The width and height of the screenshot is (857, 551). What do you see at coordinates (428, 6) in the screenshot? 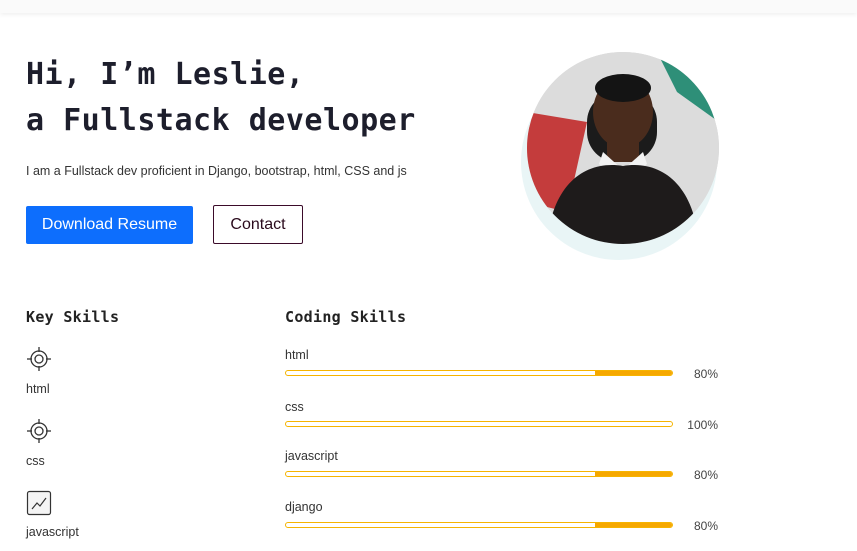
I see `top-navbar` at bounding box center [428, 6].